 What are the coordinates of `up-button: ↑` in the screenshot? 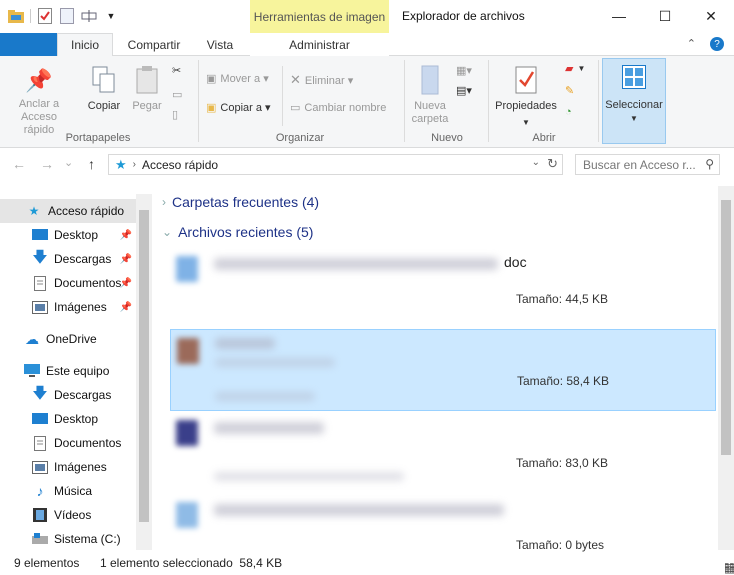 It's located at (91, 164).